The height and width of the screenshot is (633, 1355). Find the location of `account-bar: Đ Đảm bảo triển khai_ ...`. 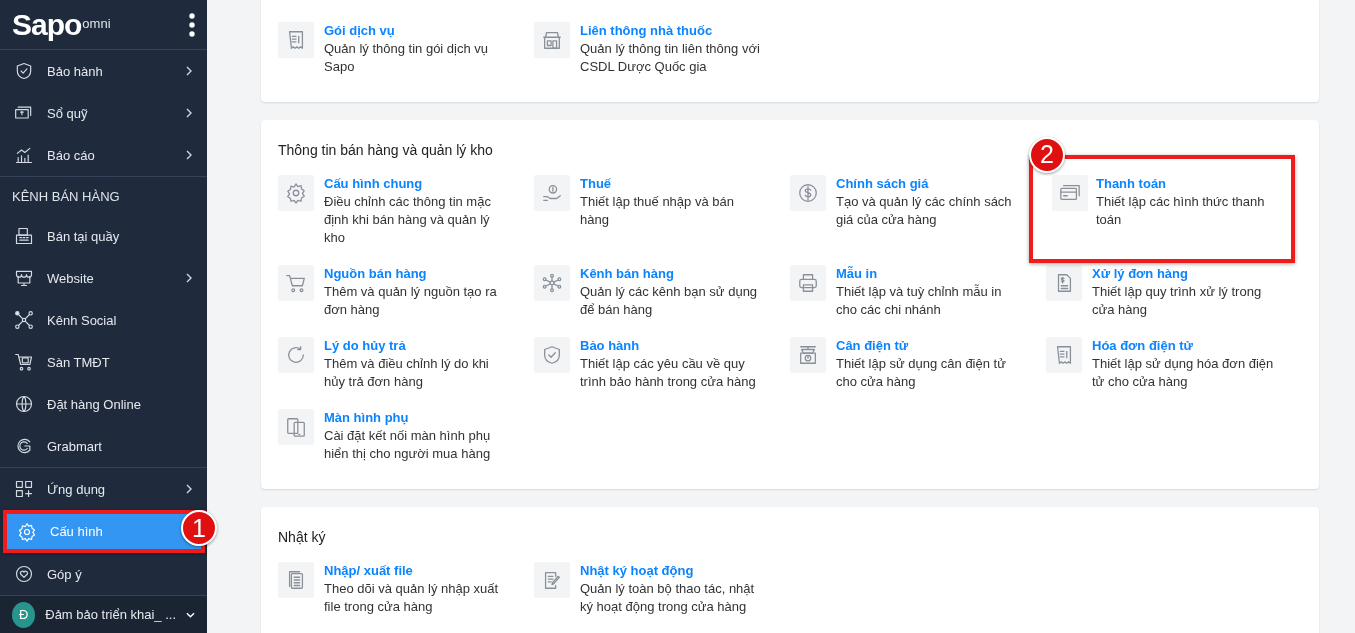

account-bar: Đ Đảm bảo triển khai_ ... is located at coordinates (103, 614).